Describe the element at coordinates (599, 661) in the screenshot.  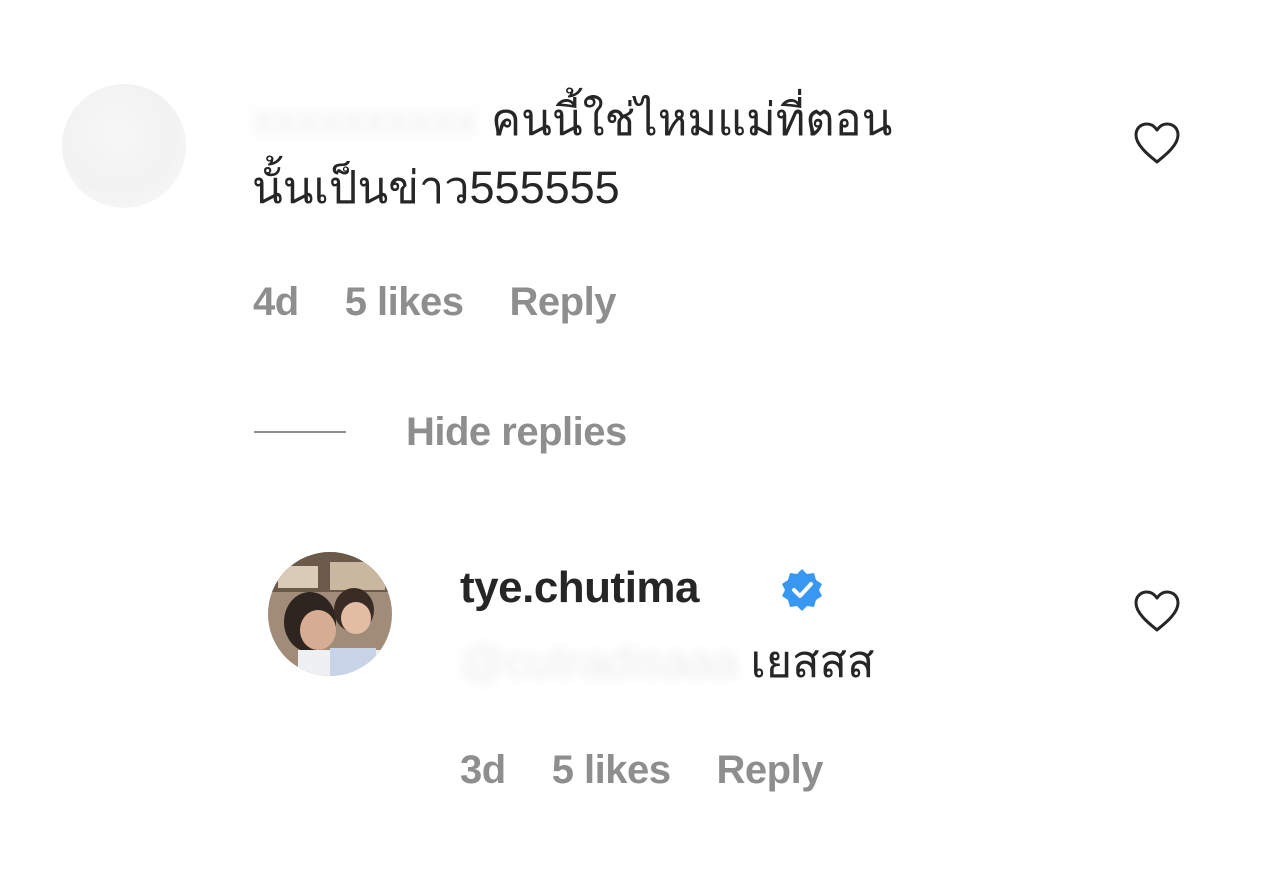
I see `reply-mention-link: @cutradisaaa` at that location.